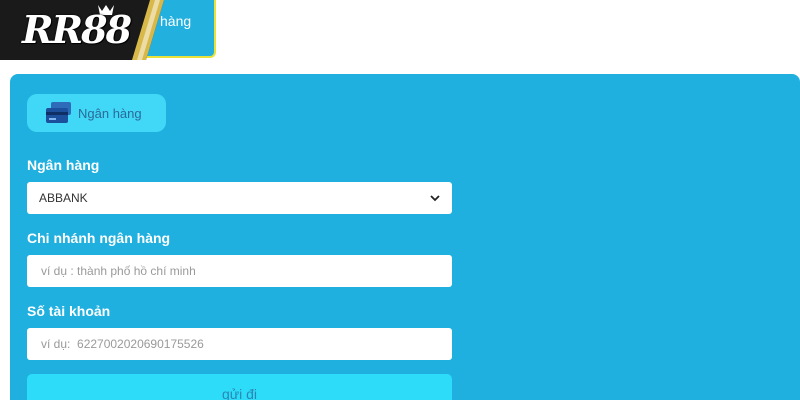  Describe the element at coordinates (69, 311) in the screenshot. I see `account-number-label: Số tài khoản` at that location.